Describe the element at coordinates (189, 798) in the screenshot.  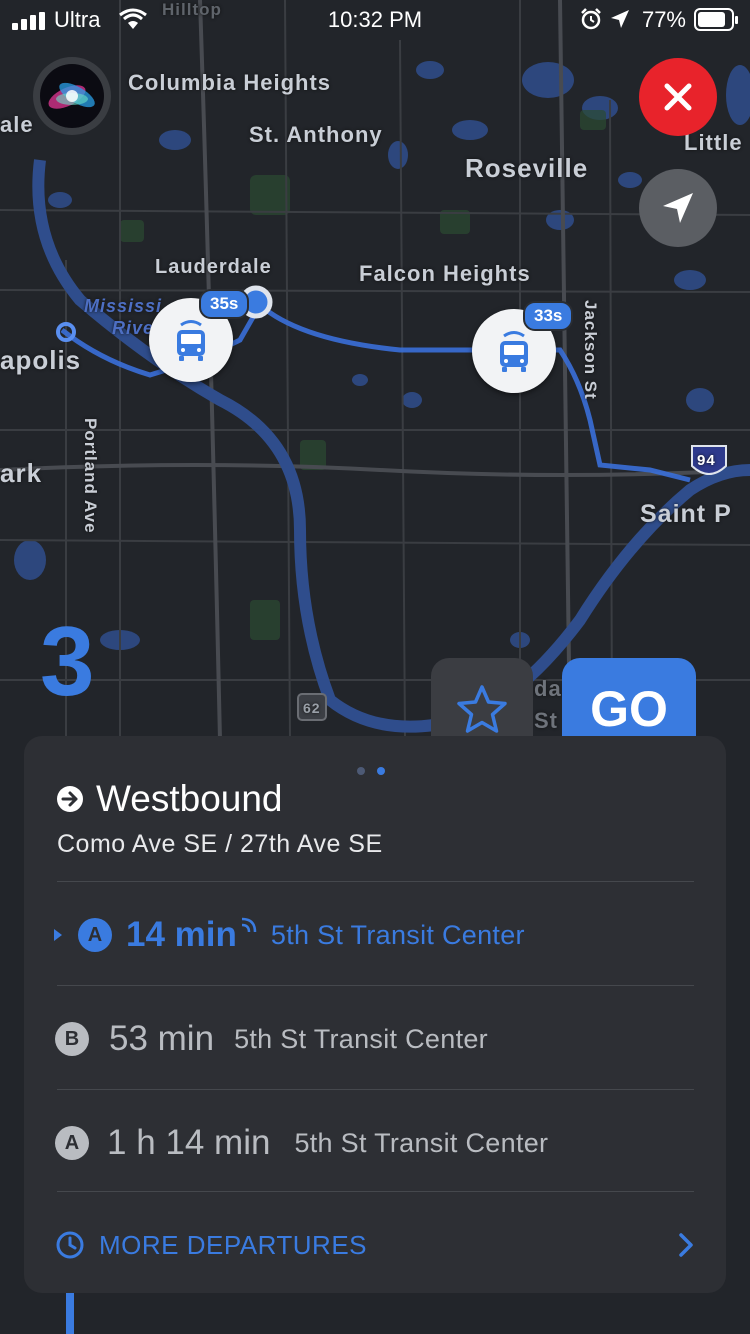
I see `direction-title: Westbound` at that location.